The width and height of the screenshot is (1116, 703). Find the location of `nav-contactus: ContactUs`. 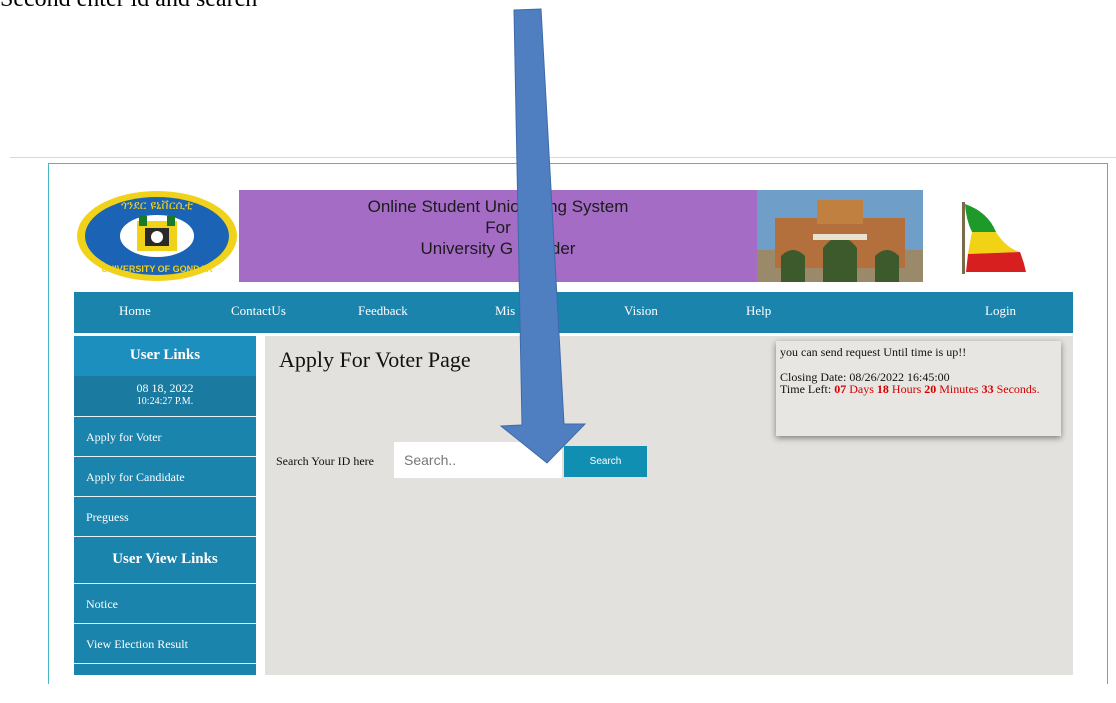

nav-contactus: ContactUs is located at coordinates (258, 312).